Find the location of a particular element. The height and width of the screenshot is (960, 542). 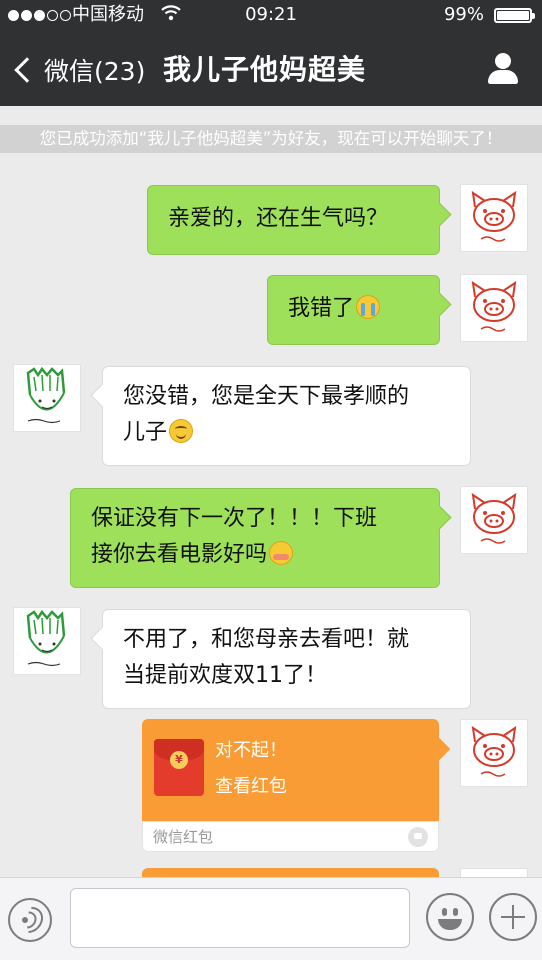

message-text-line: 儿子 is located at coordinates (145, 432).